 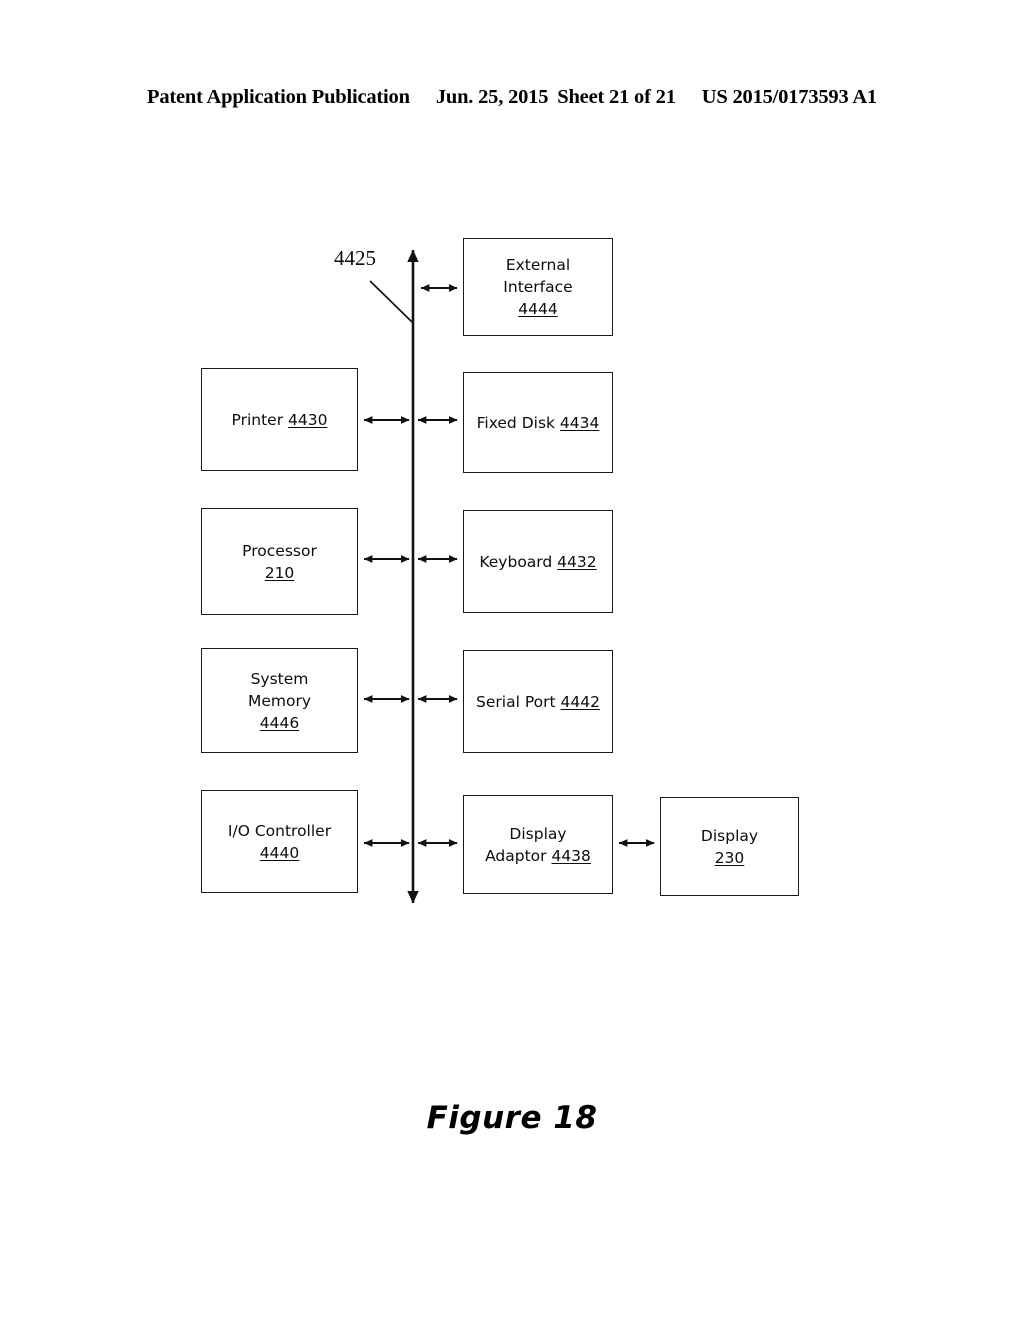 I want to click on node-keyboard-text: Keyboard 4432, so click(x=537, y=562).